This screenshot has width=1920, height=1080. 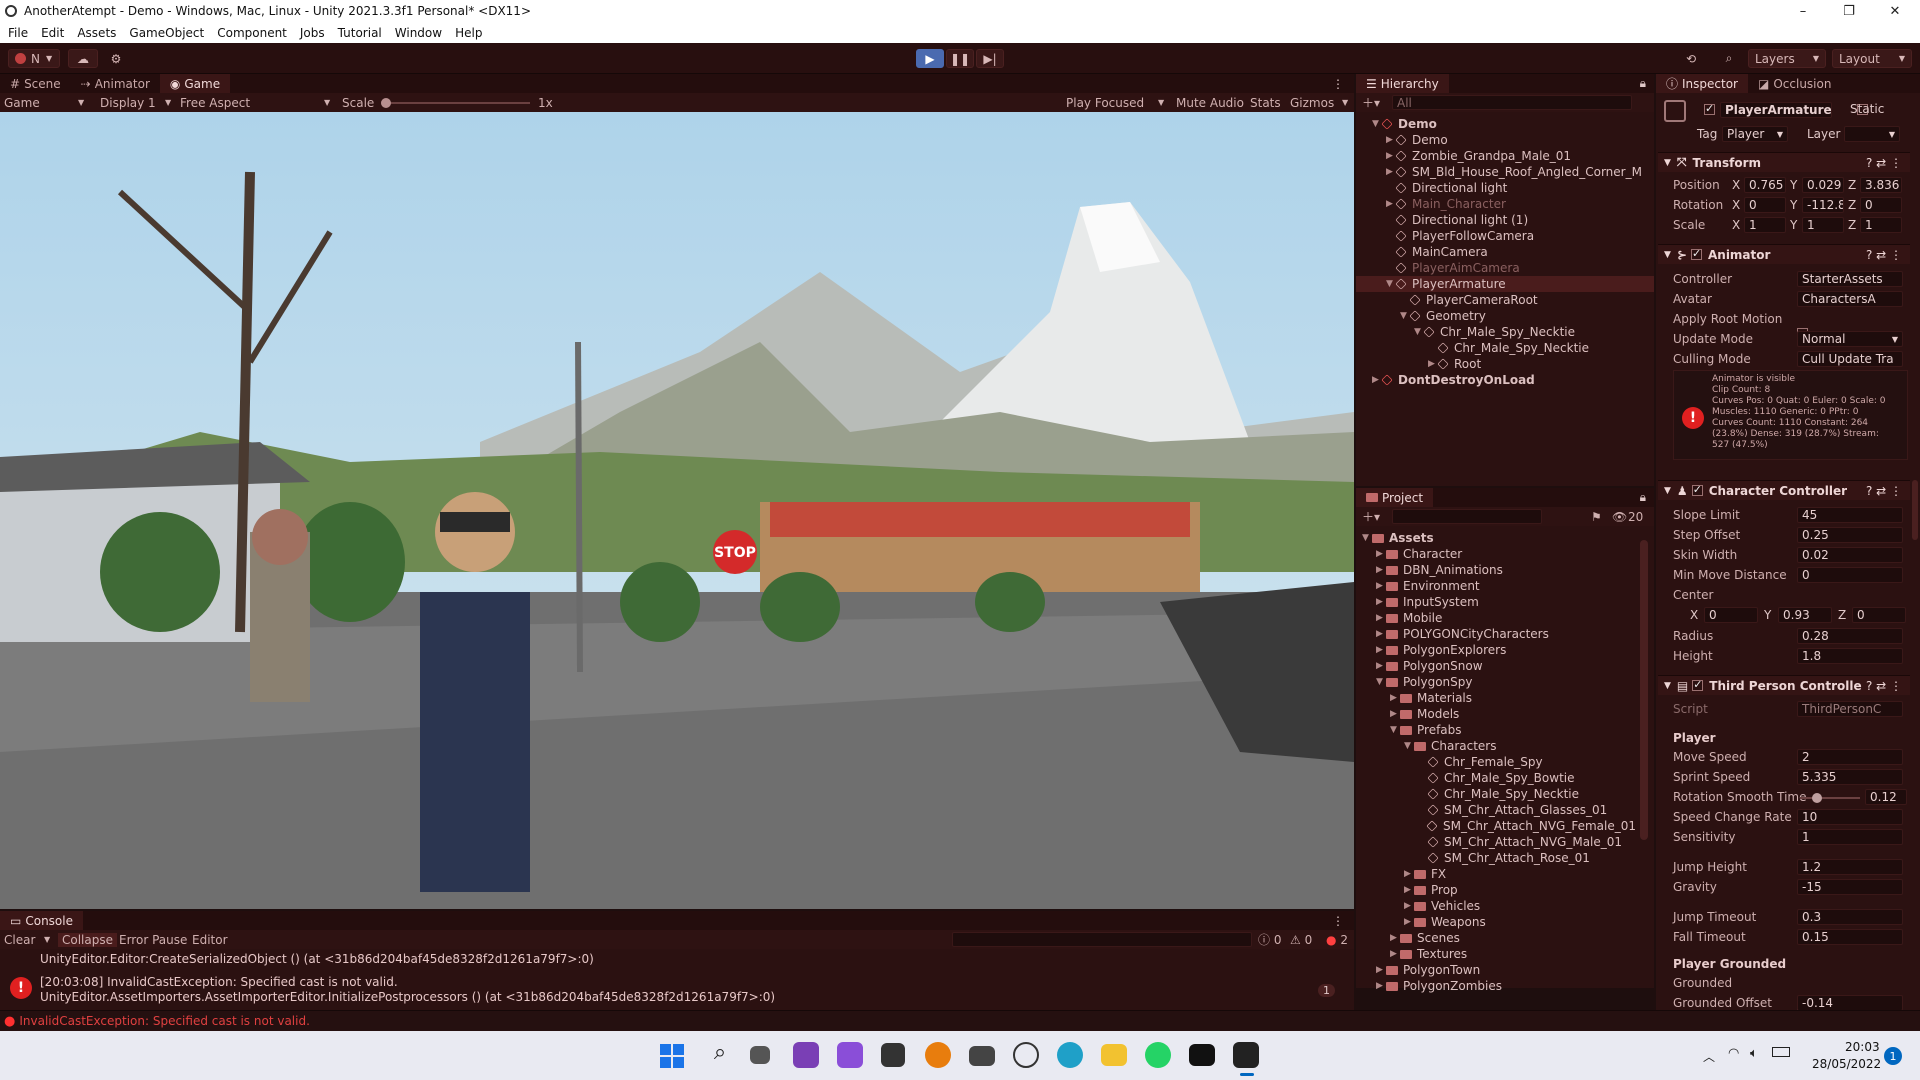 What do you see at coordinates (1496, 810) in the screenshot?
I see `project-asset-row: SM_Chr_Attach_Glasses_01` at bounding box center [1496, 810].